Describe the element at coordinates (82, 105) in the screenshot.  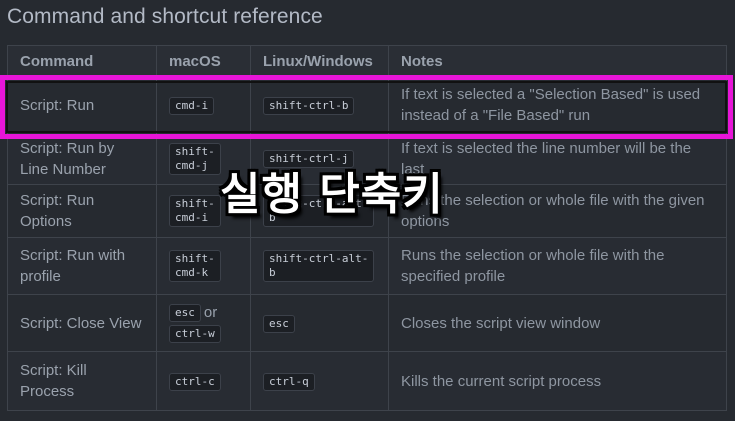
I see `command-cell: Script: Run` at that location.